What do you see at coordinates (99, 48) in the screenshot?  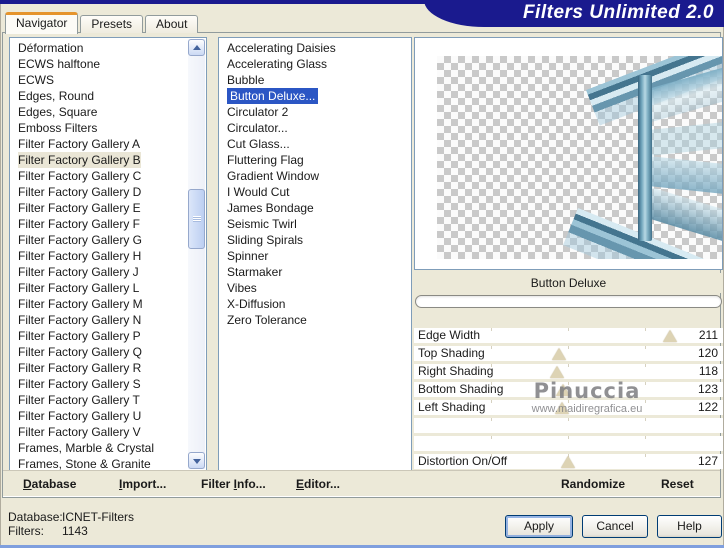 I see `list-item: Déformation` at bounding box center [99, 48].